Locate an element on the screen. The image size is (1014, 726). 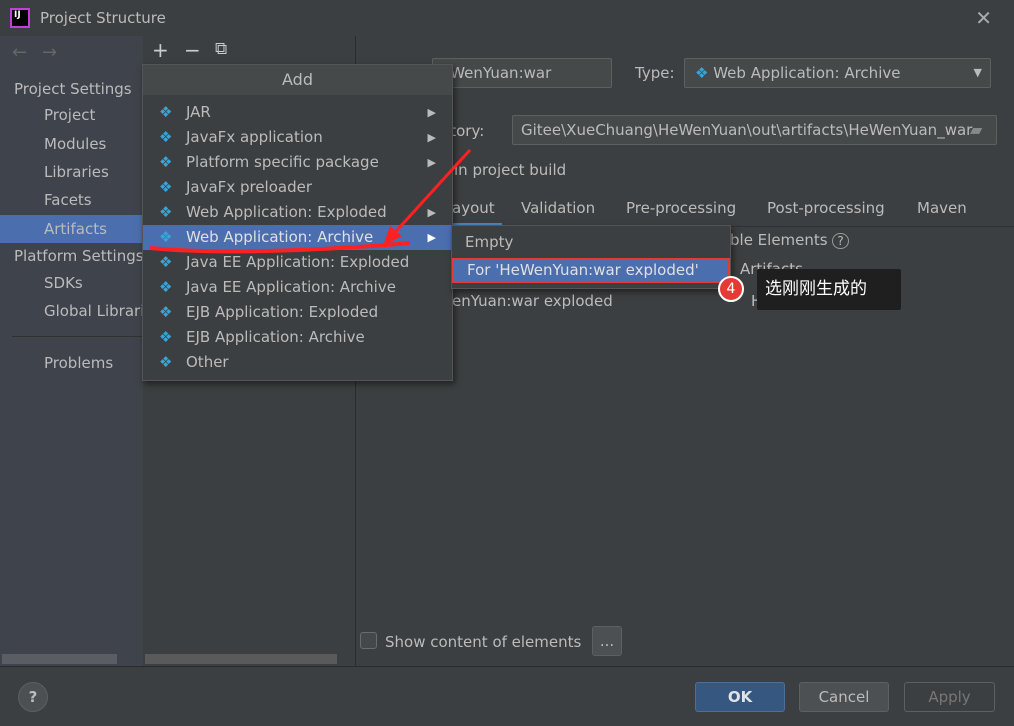
sidebar-item-project: Project is located at coordinates (71, 115).